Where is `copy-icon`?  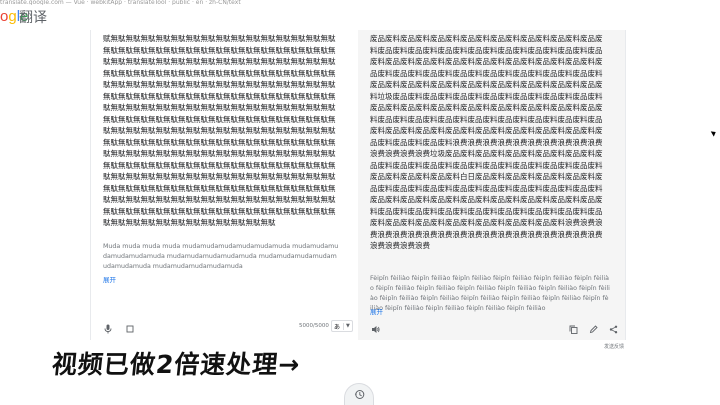
copy-icon is located at coordinates (573, 329).